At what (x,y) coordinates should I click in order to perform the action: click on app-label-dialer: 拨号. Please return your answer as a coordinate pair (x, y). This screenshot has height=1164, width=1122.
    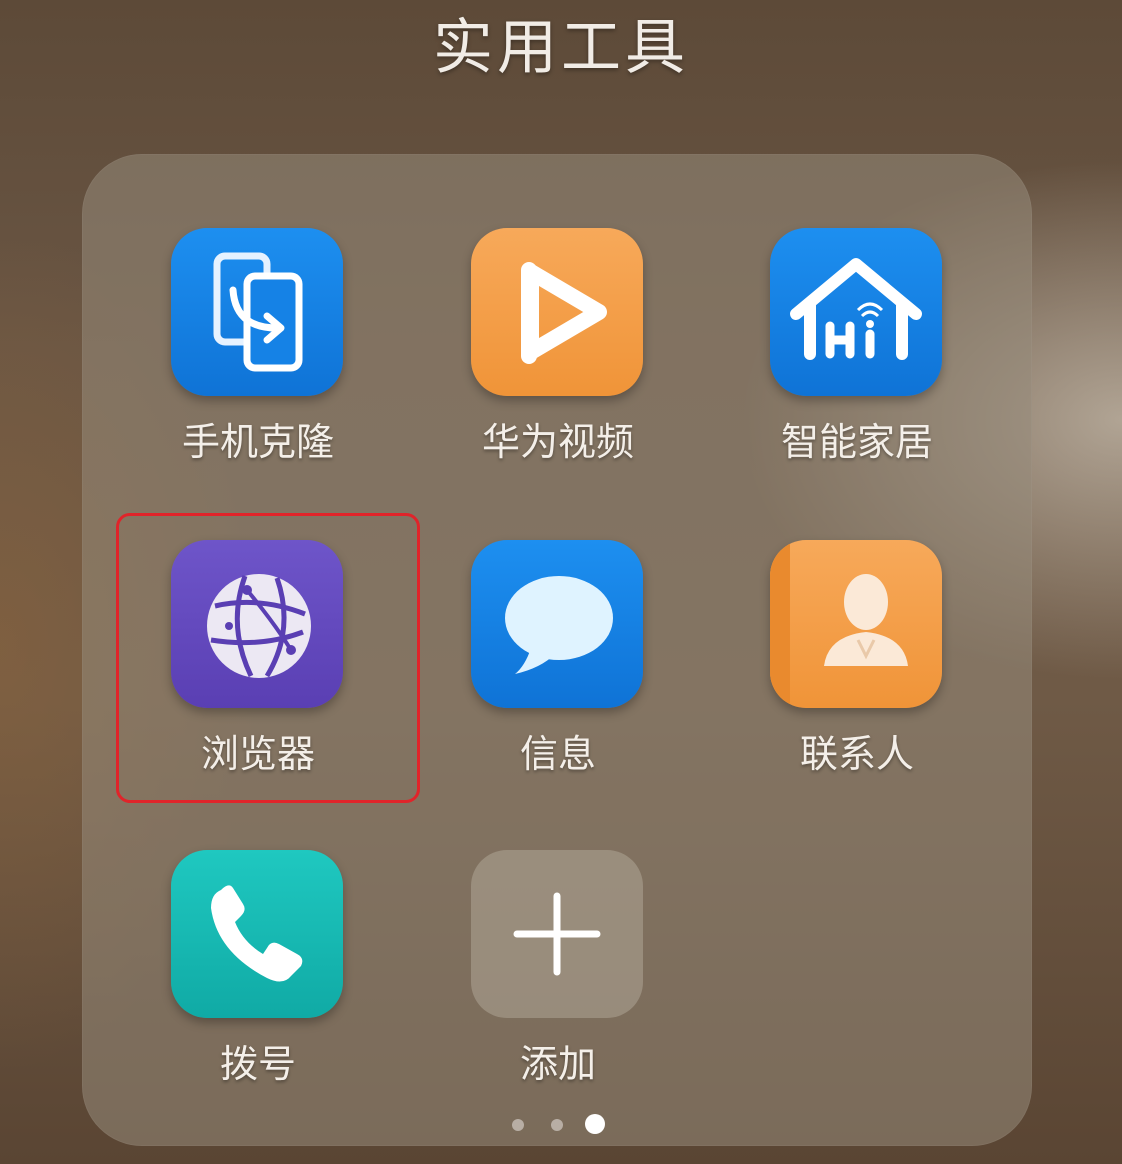
    Looking at the image, I should click on (257, 1064).